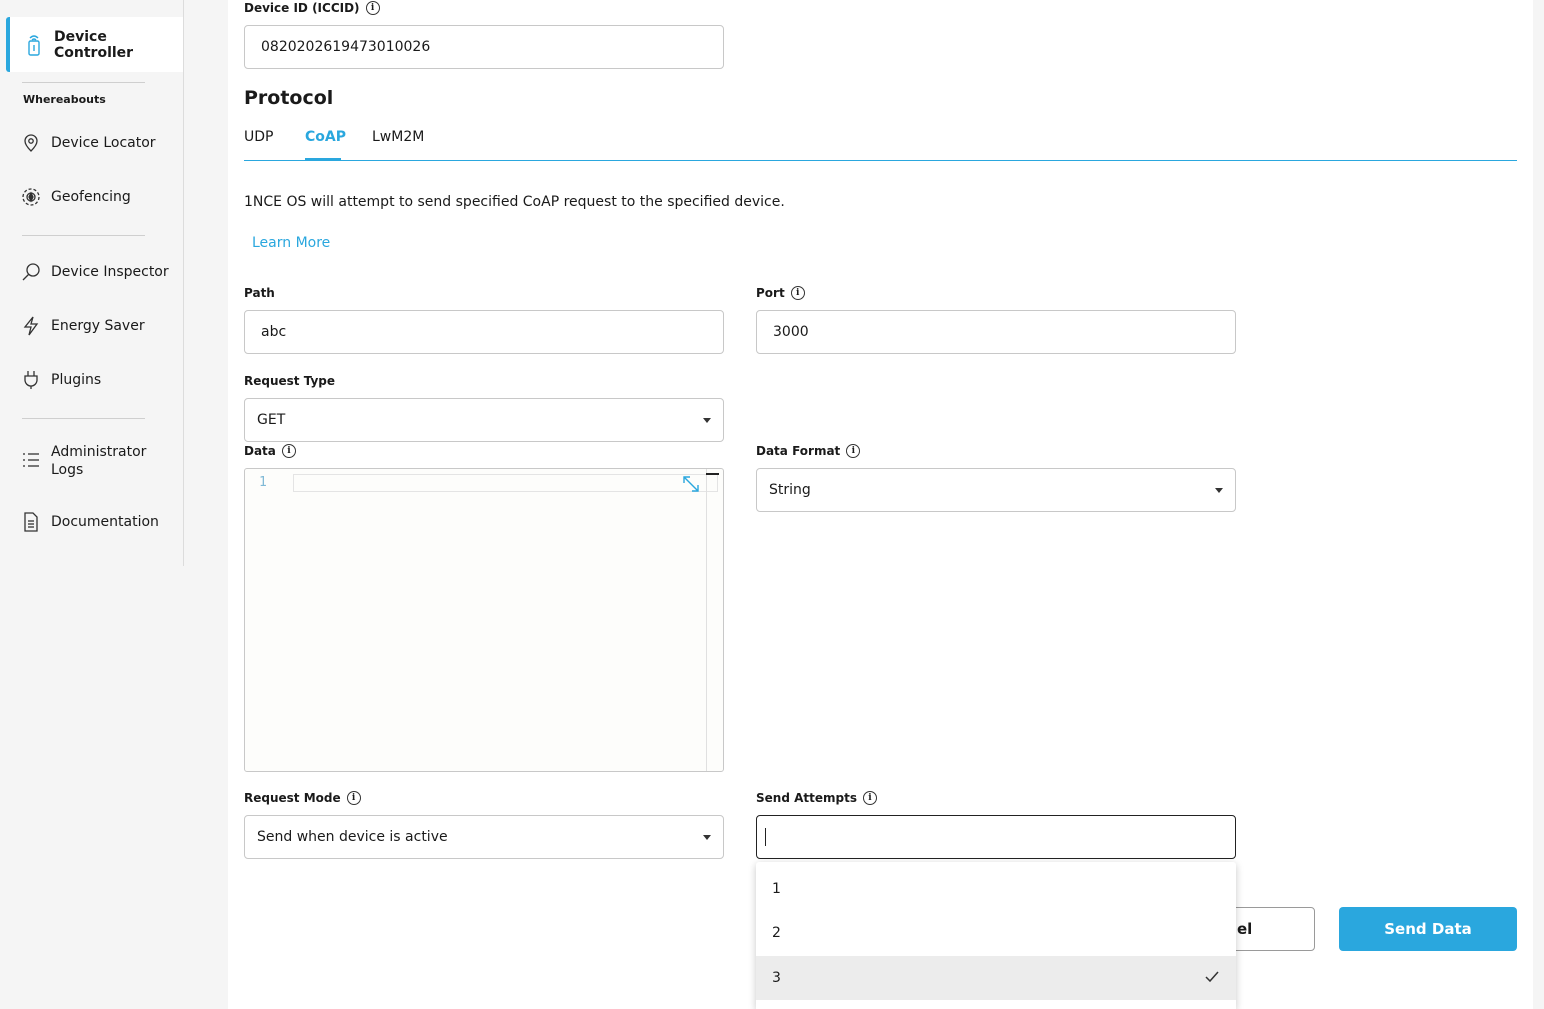 Image resolution: width=1544 pixels, height=1009 pixels. Describe the element at coordinates (31, 522) in the screenshot. I see `document-icon` at that location.